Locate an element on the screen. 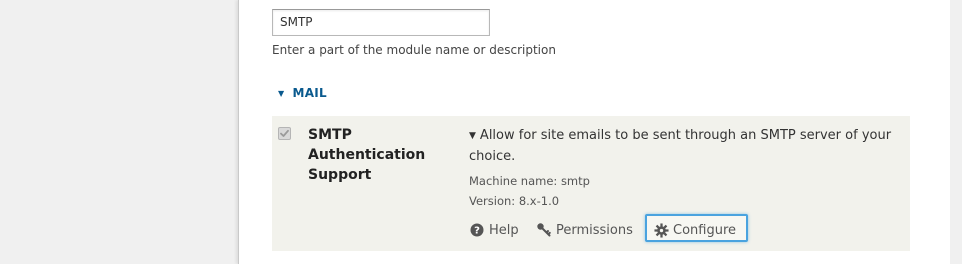 Image resolution: width=962 pixels, height=264 pixels. right-gutter is located at coordinates (956, 132).